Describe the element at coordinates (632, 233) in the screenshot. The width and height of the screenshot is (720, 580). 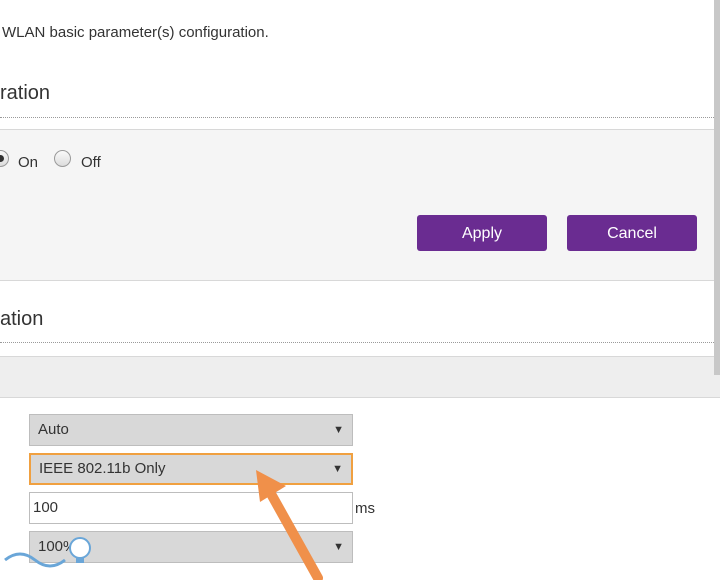
I see `cancel-button: Cancel` at that location.